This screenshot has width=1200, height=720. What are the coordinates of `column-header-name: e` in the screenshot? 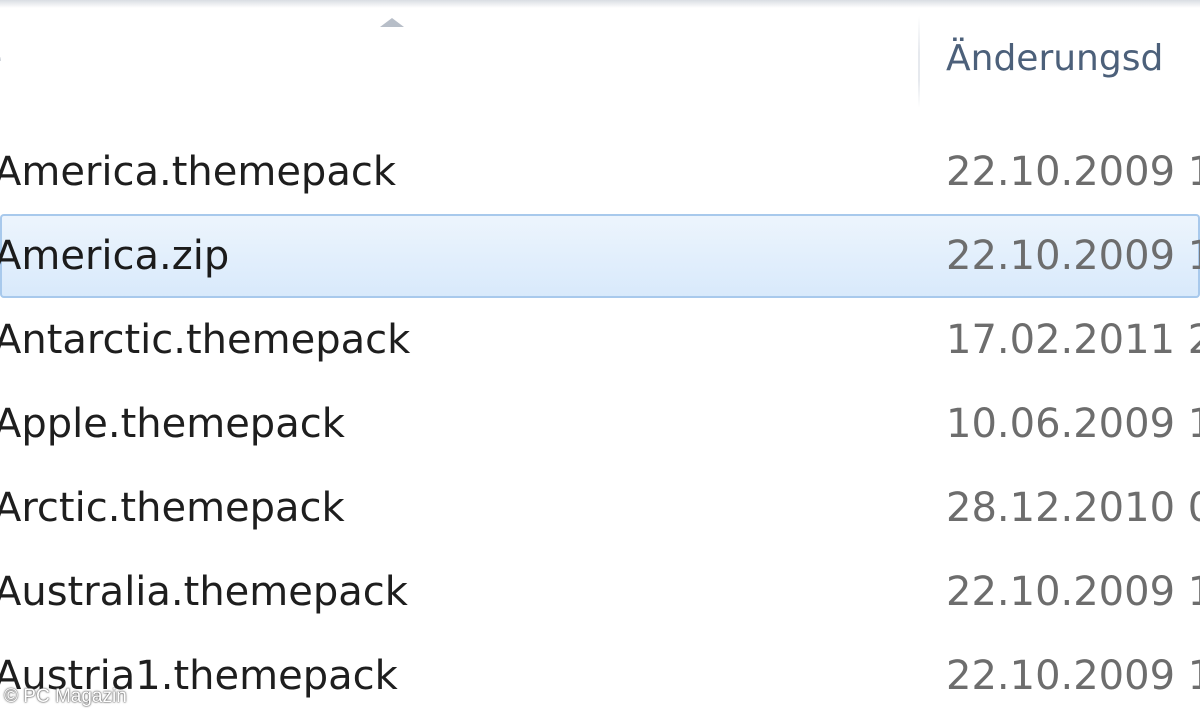 It's located at (459, 58).